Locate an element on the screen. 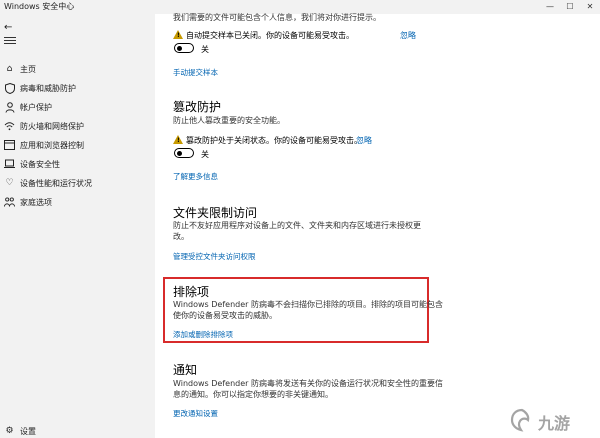 This screenshot has height=438, width=600. close-button: ✕ is located at coordinates (590, 7).